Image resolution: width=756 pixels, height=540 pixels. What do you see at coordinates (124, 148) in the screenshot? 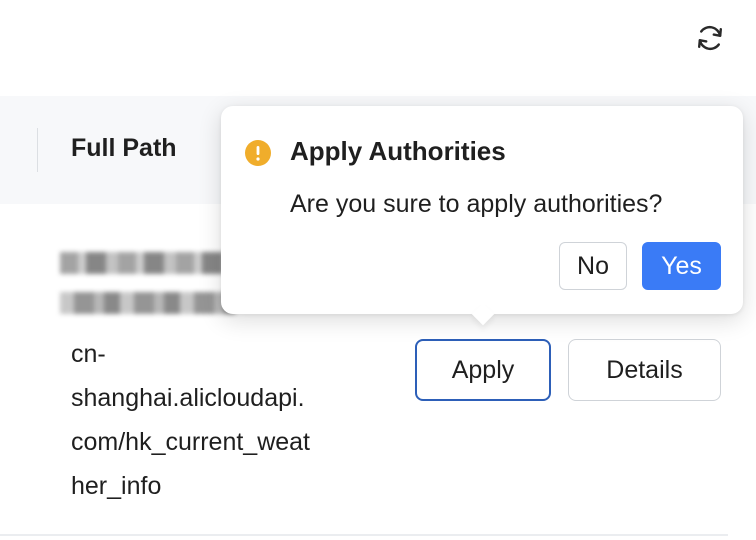
I see `column-header-full-path: Full Path` at bounding box center [124, 148].